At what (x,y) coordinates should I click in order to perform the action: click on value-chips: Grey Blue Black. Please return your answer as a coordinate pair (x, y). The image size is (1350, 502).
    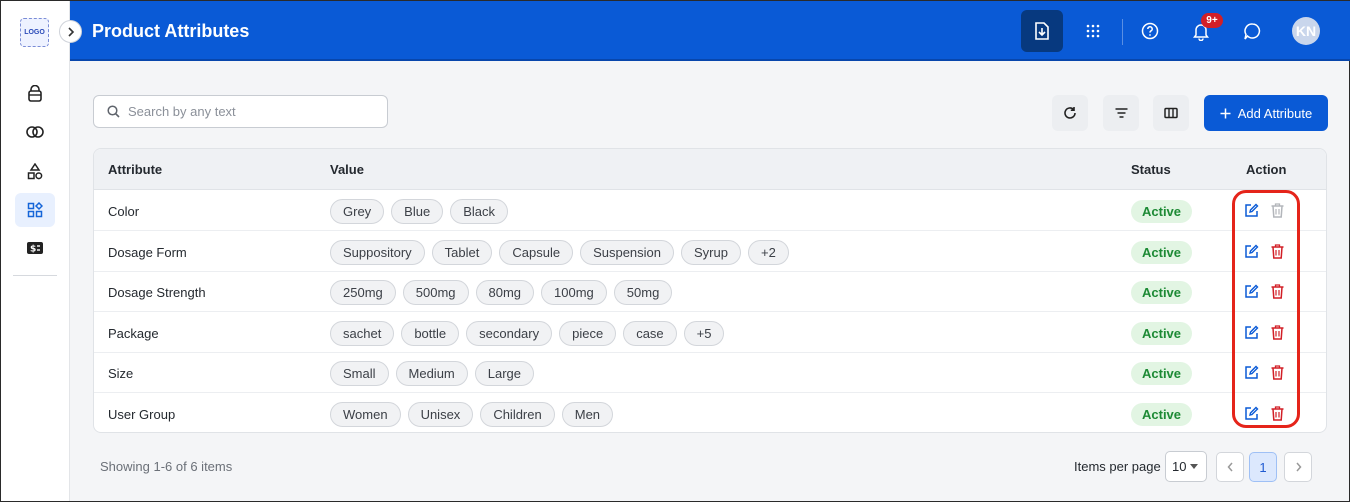
    Looking at the image, I should click on (419, 211).